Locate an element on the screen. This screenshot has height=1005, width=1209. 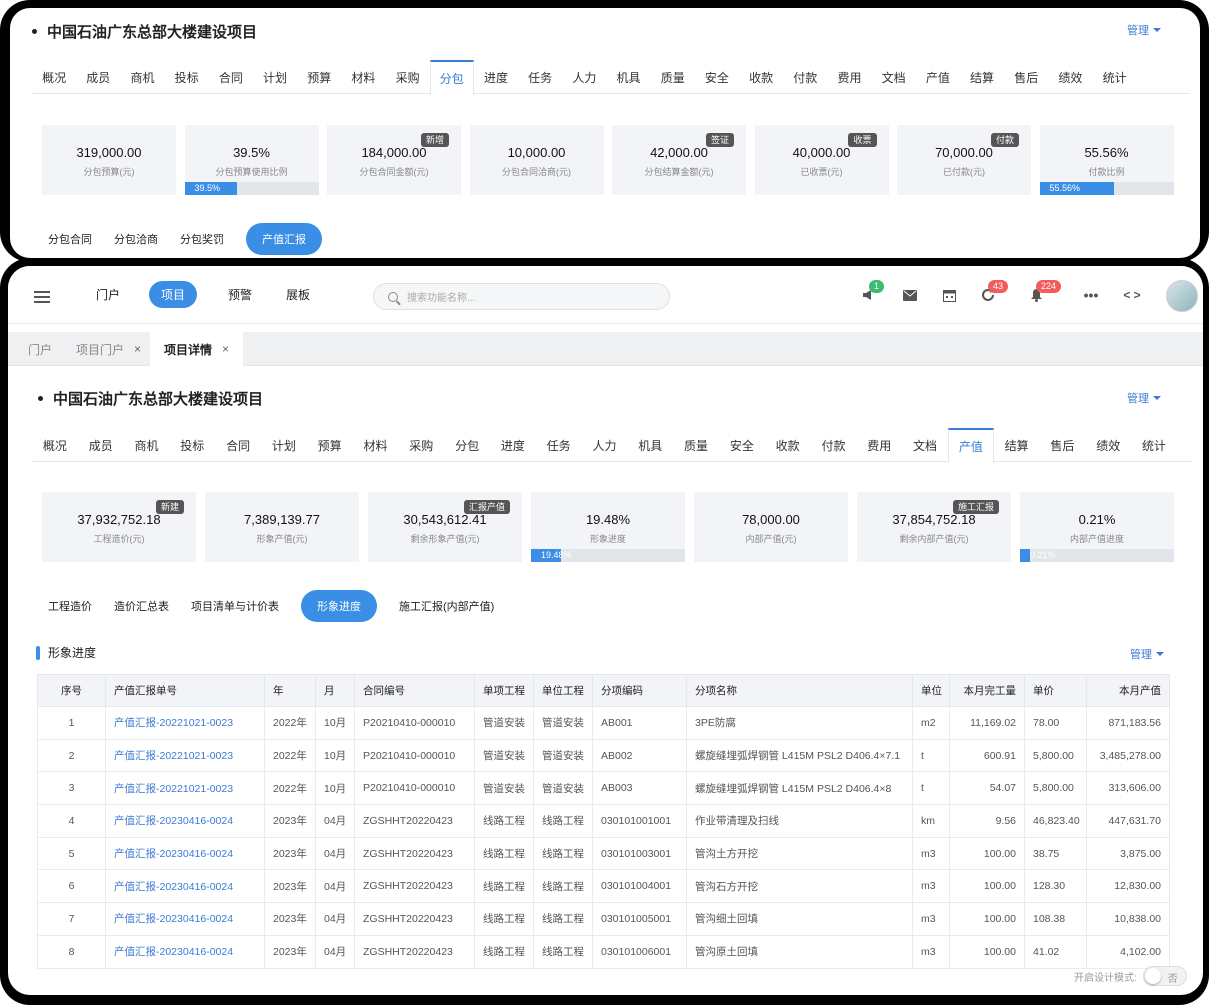
menu-icon is located at coordinates (42, 298).